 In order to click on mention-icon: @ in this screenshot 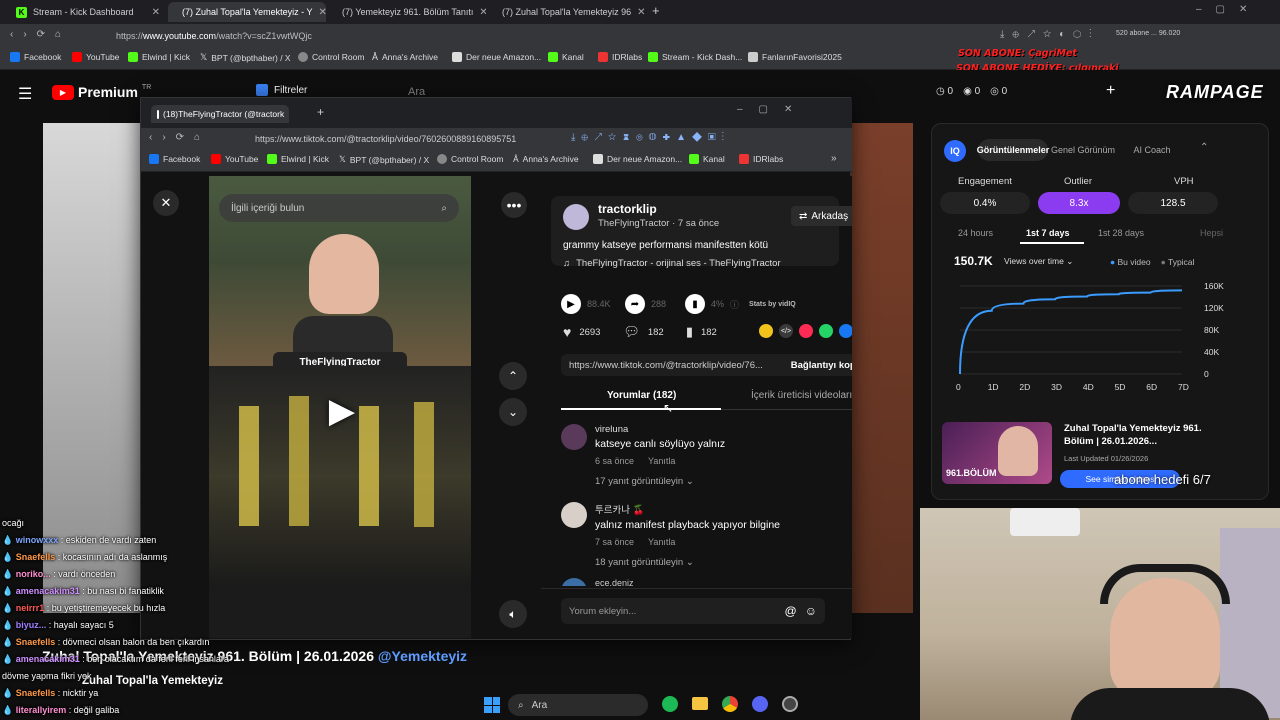, I will do `click(791, 611)`.